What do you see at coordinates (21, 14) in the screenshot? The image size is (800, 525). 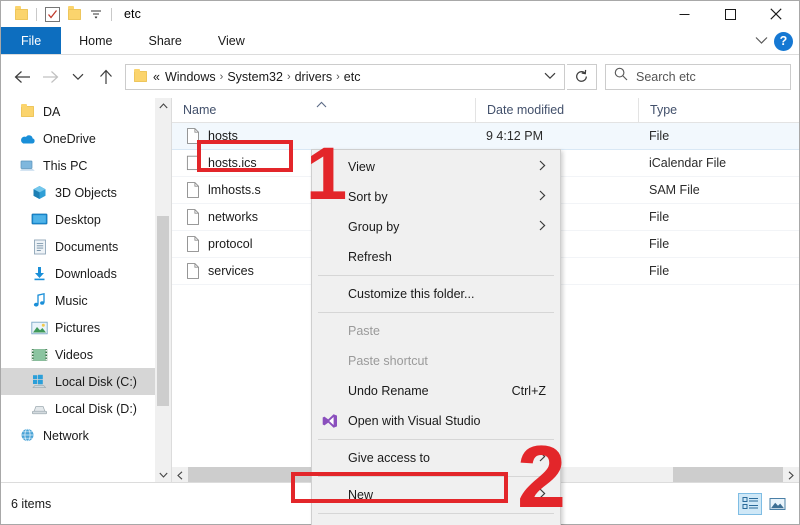 I see `qat-folder-icon` at bounding box center [21, 14].